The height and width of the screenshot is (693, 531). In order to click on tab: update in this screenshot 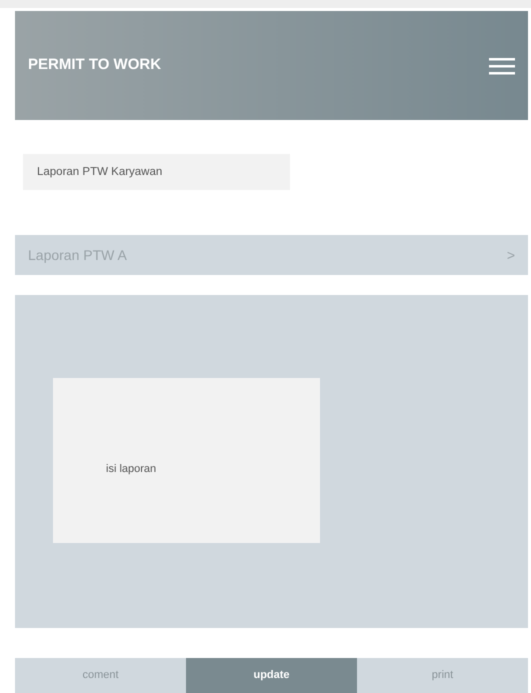, I will do `click(271, 675)`.